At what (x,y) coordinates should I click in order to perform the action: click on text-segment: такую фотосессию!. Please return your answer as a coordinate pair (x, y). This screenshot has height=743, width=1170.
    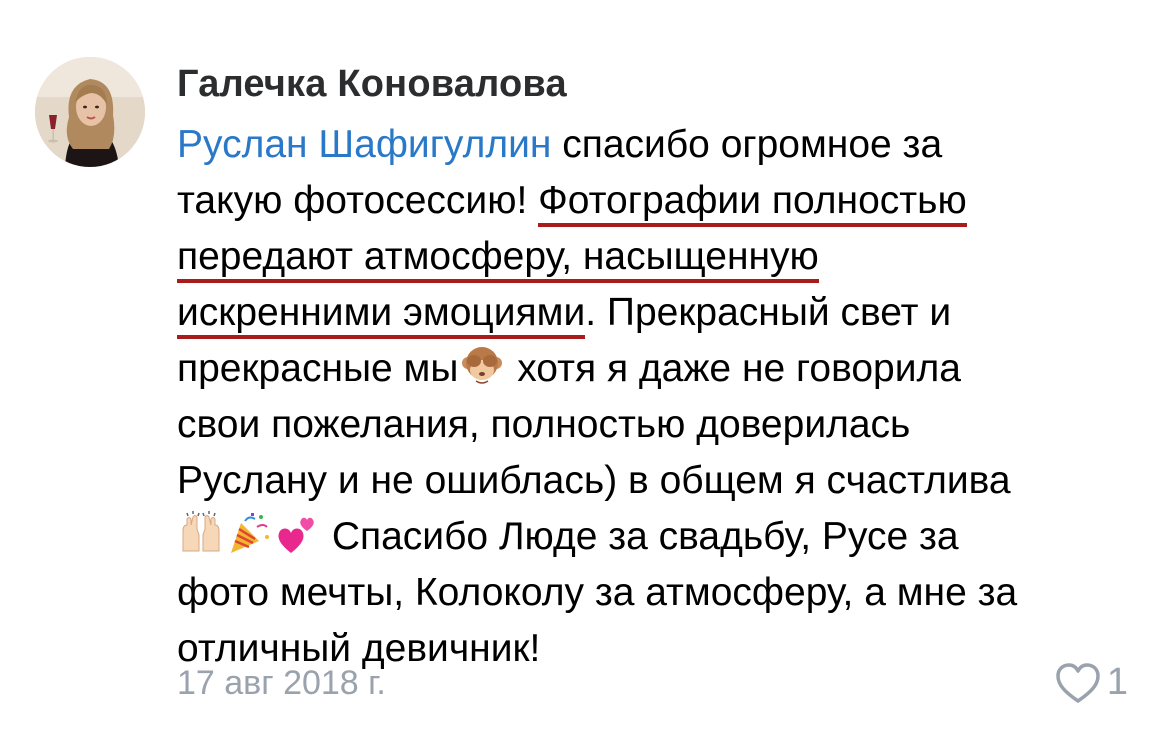
    Looking at the image, I should click on (358, 200).